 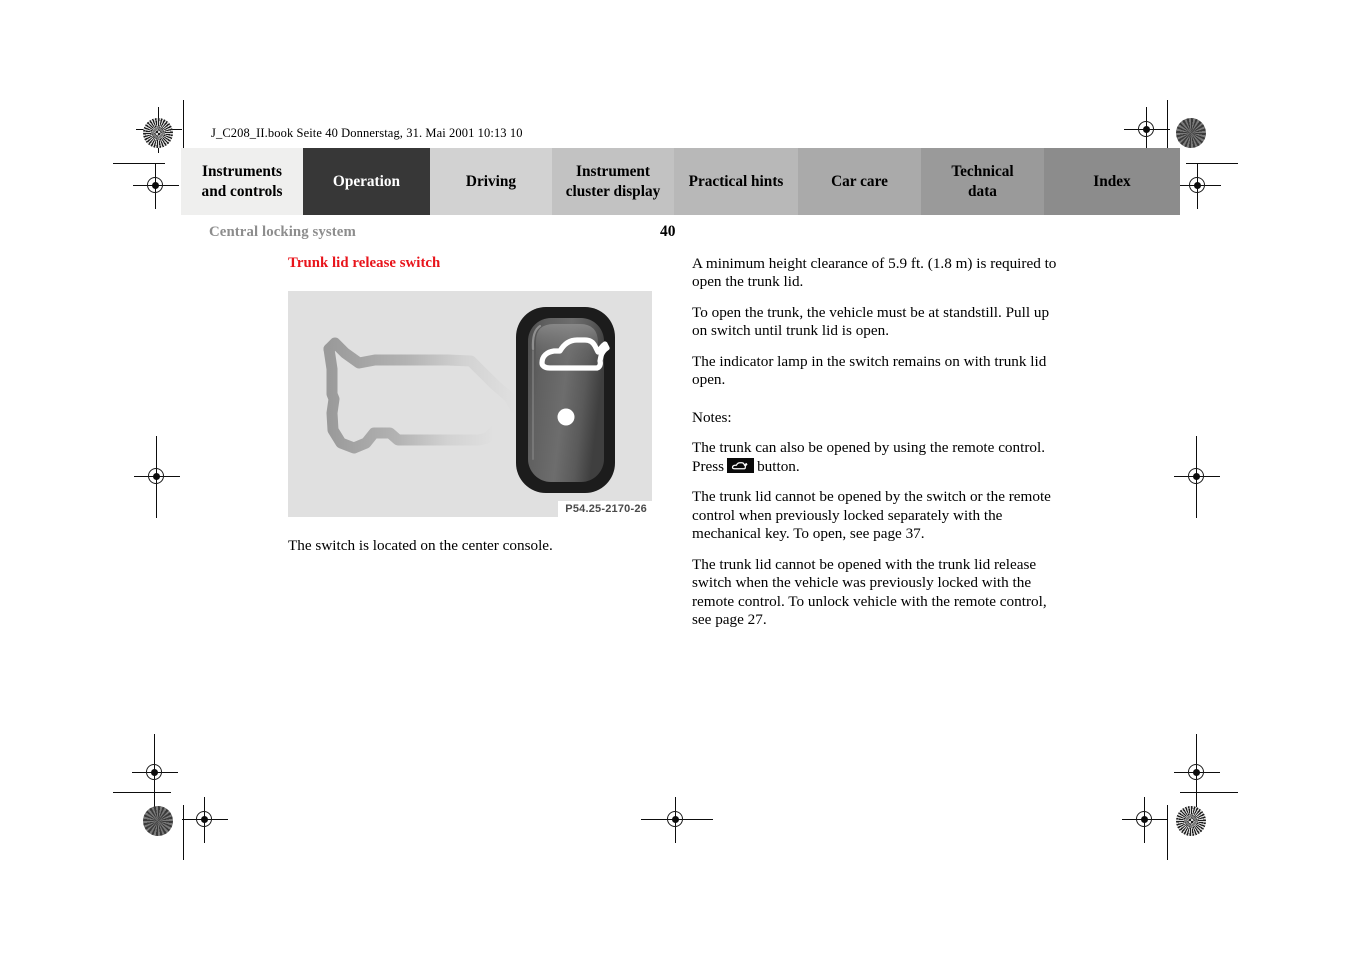 What do you see at coordinates (155, 773) in the screenshot?
I see `registration-mark-bottom-left` at bounding box center [155, 773].